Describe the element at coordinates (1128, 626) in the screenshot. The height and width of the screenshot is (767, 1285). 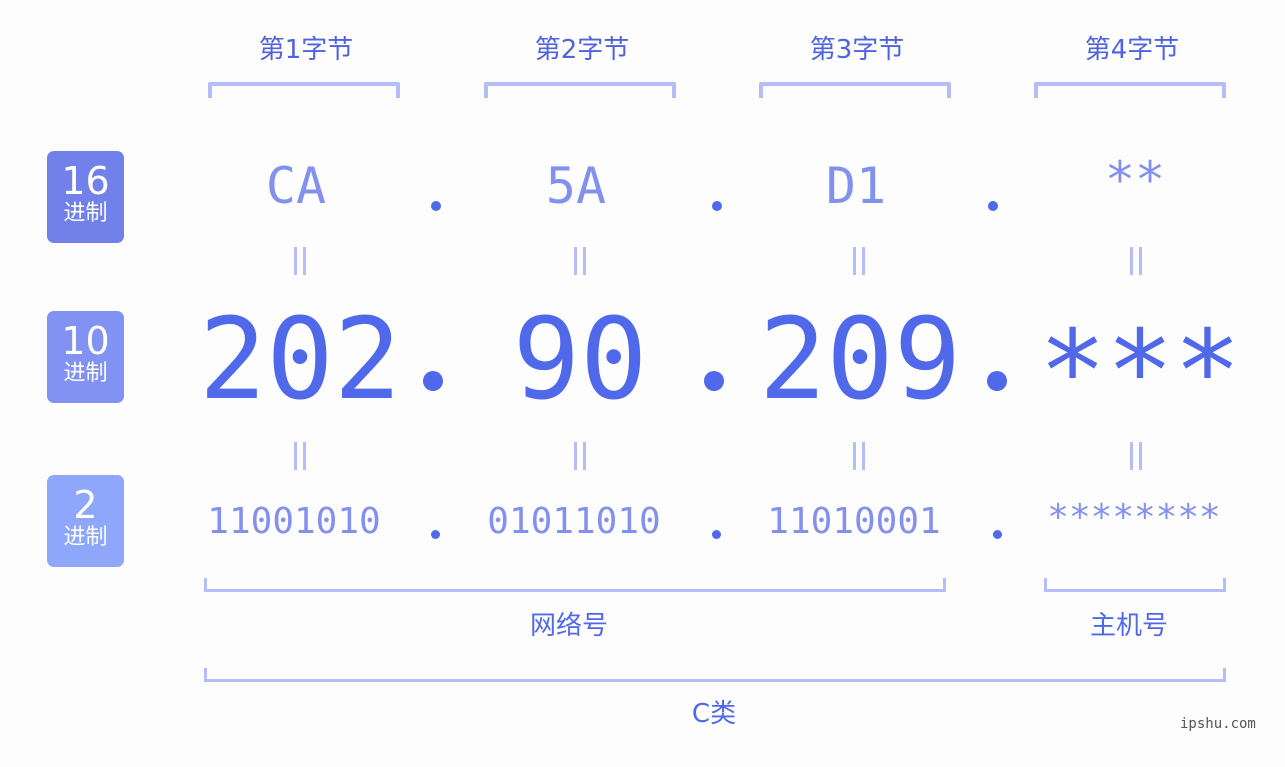
I see `host-label: 主机号` at that location.